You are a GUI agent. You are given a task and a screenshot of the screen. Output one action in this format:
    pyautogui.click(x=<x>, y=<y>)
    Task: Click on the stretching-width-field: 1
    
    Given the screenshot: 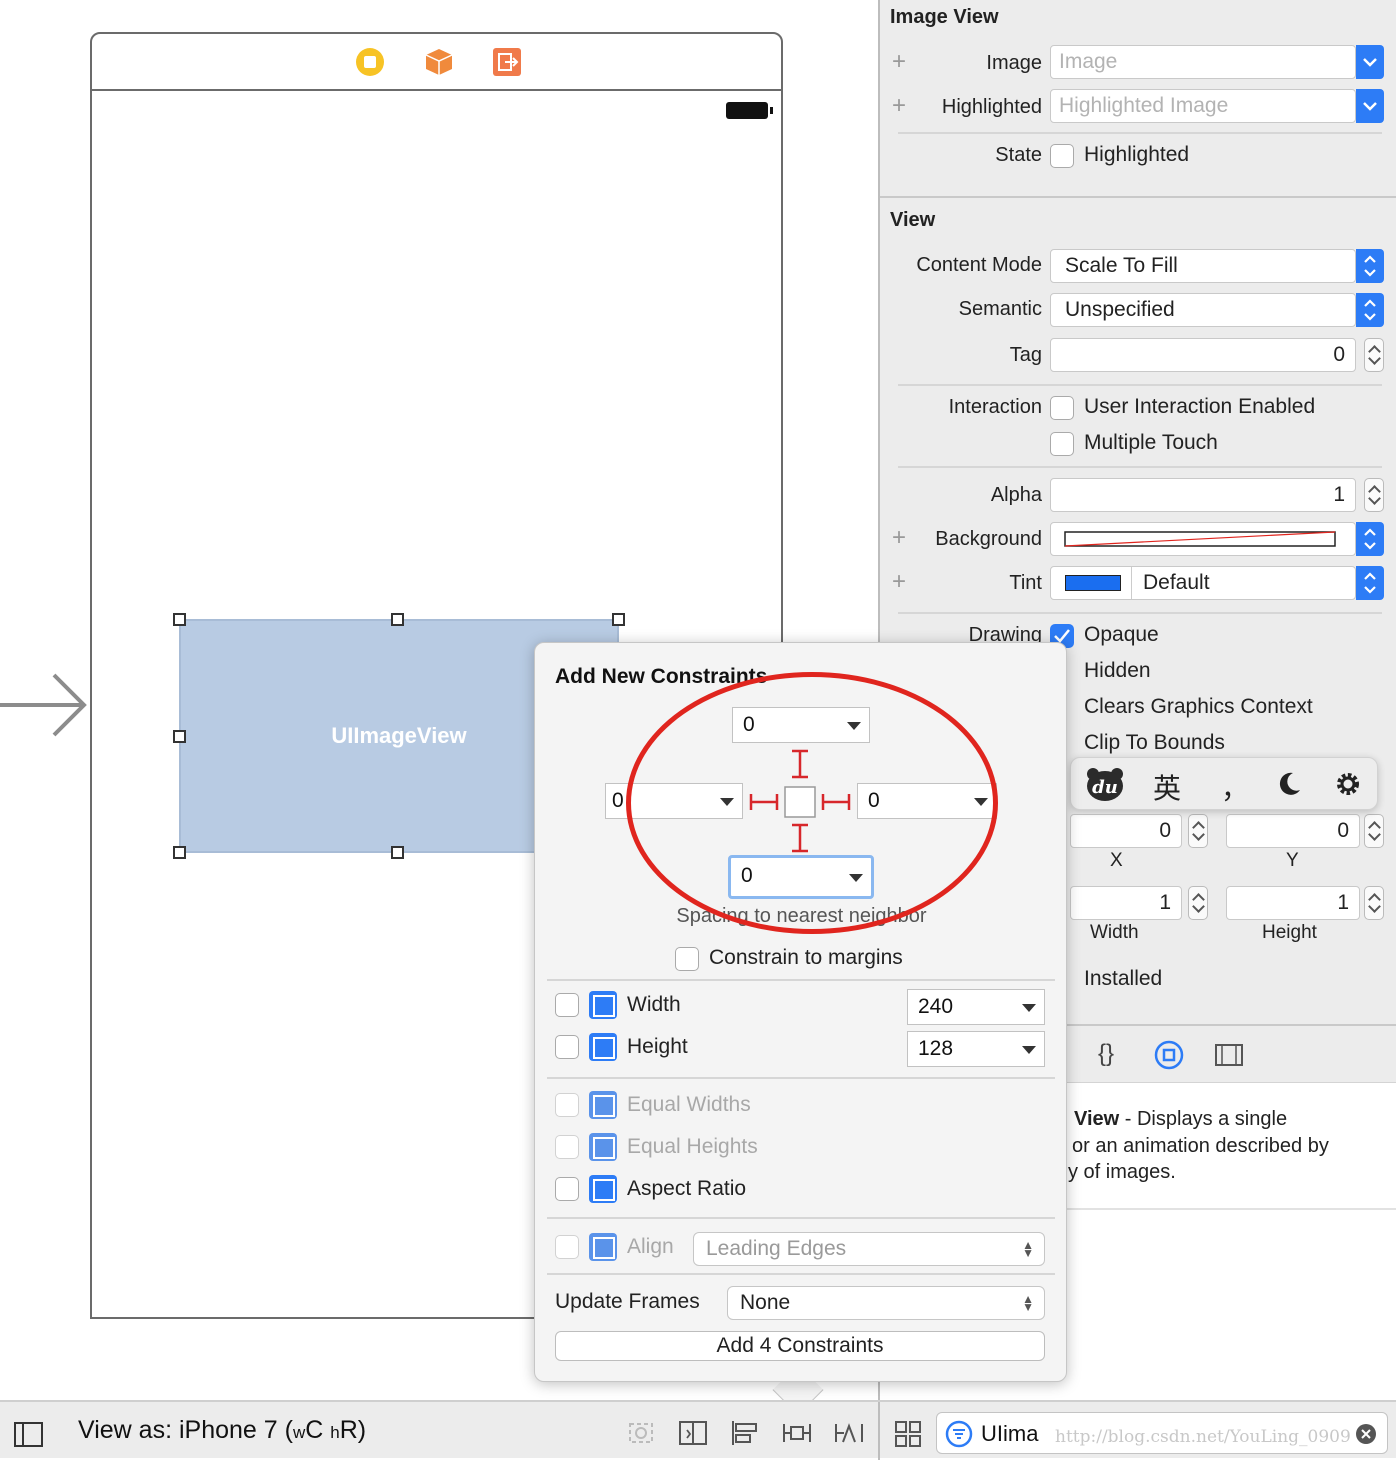 What is the action you would take?
    pyautogui.click(x=1126, y=903)
    